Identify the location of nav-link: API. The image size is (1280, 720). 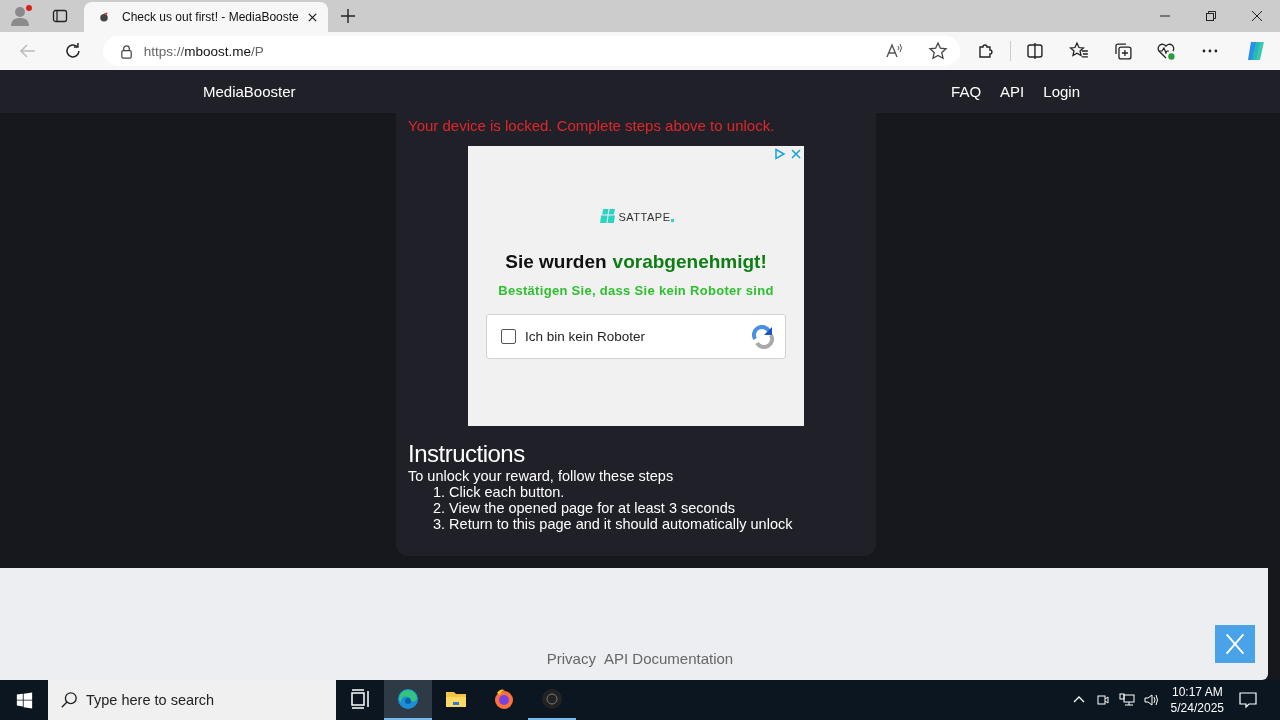
(1012, 91).